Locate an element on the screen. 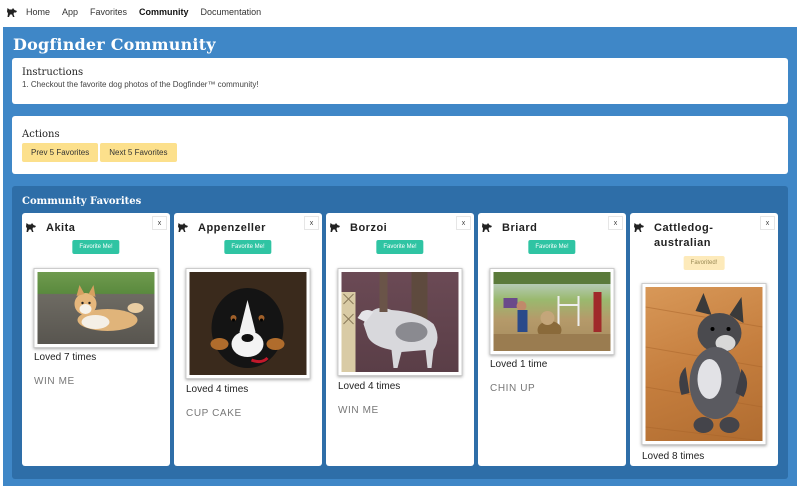  nav-favorites: Favorites is located at coordinates (108, 12).